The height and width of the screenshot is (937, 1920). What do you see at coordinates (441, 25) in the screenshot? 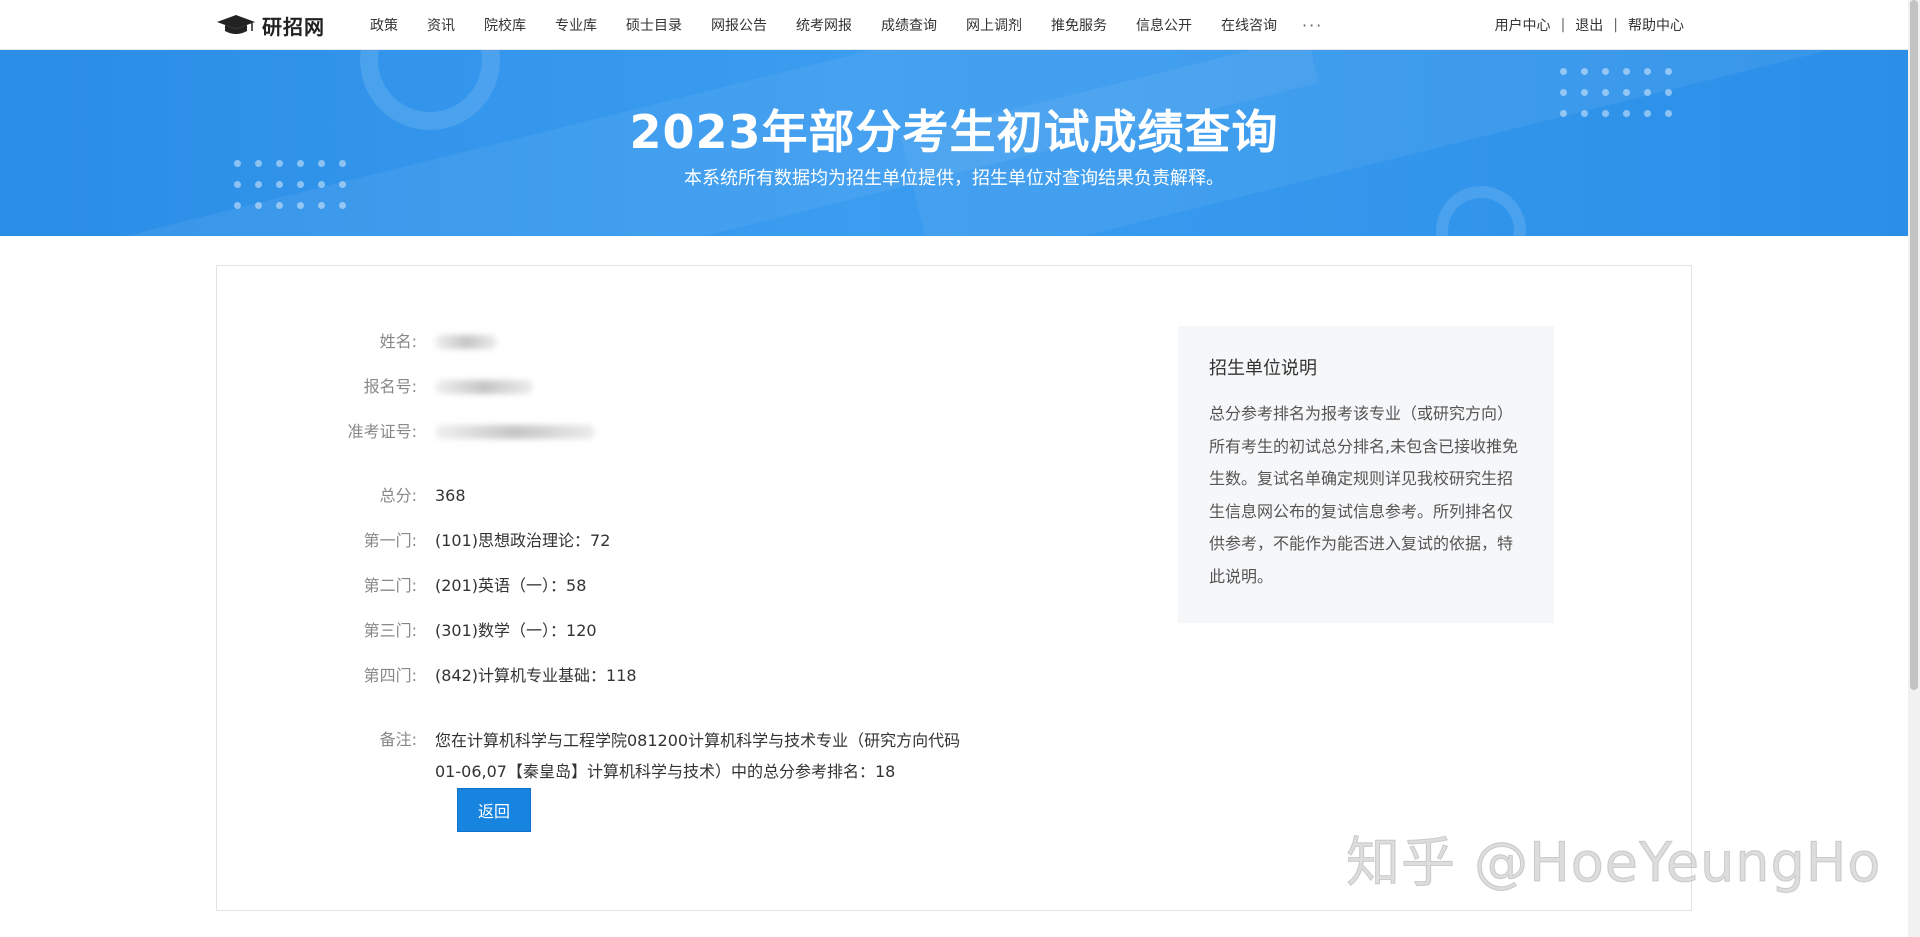
I see `nav-item-news: 资讯` at bounding box center [441, 25].